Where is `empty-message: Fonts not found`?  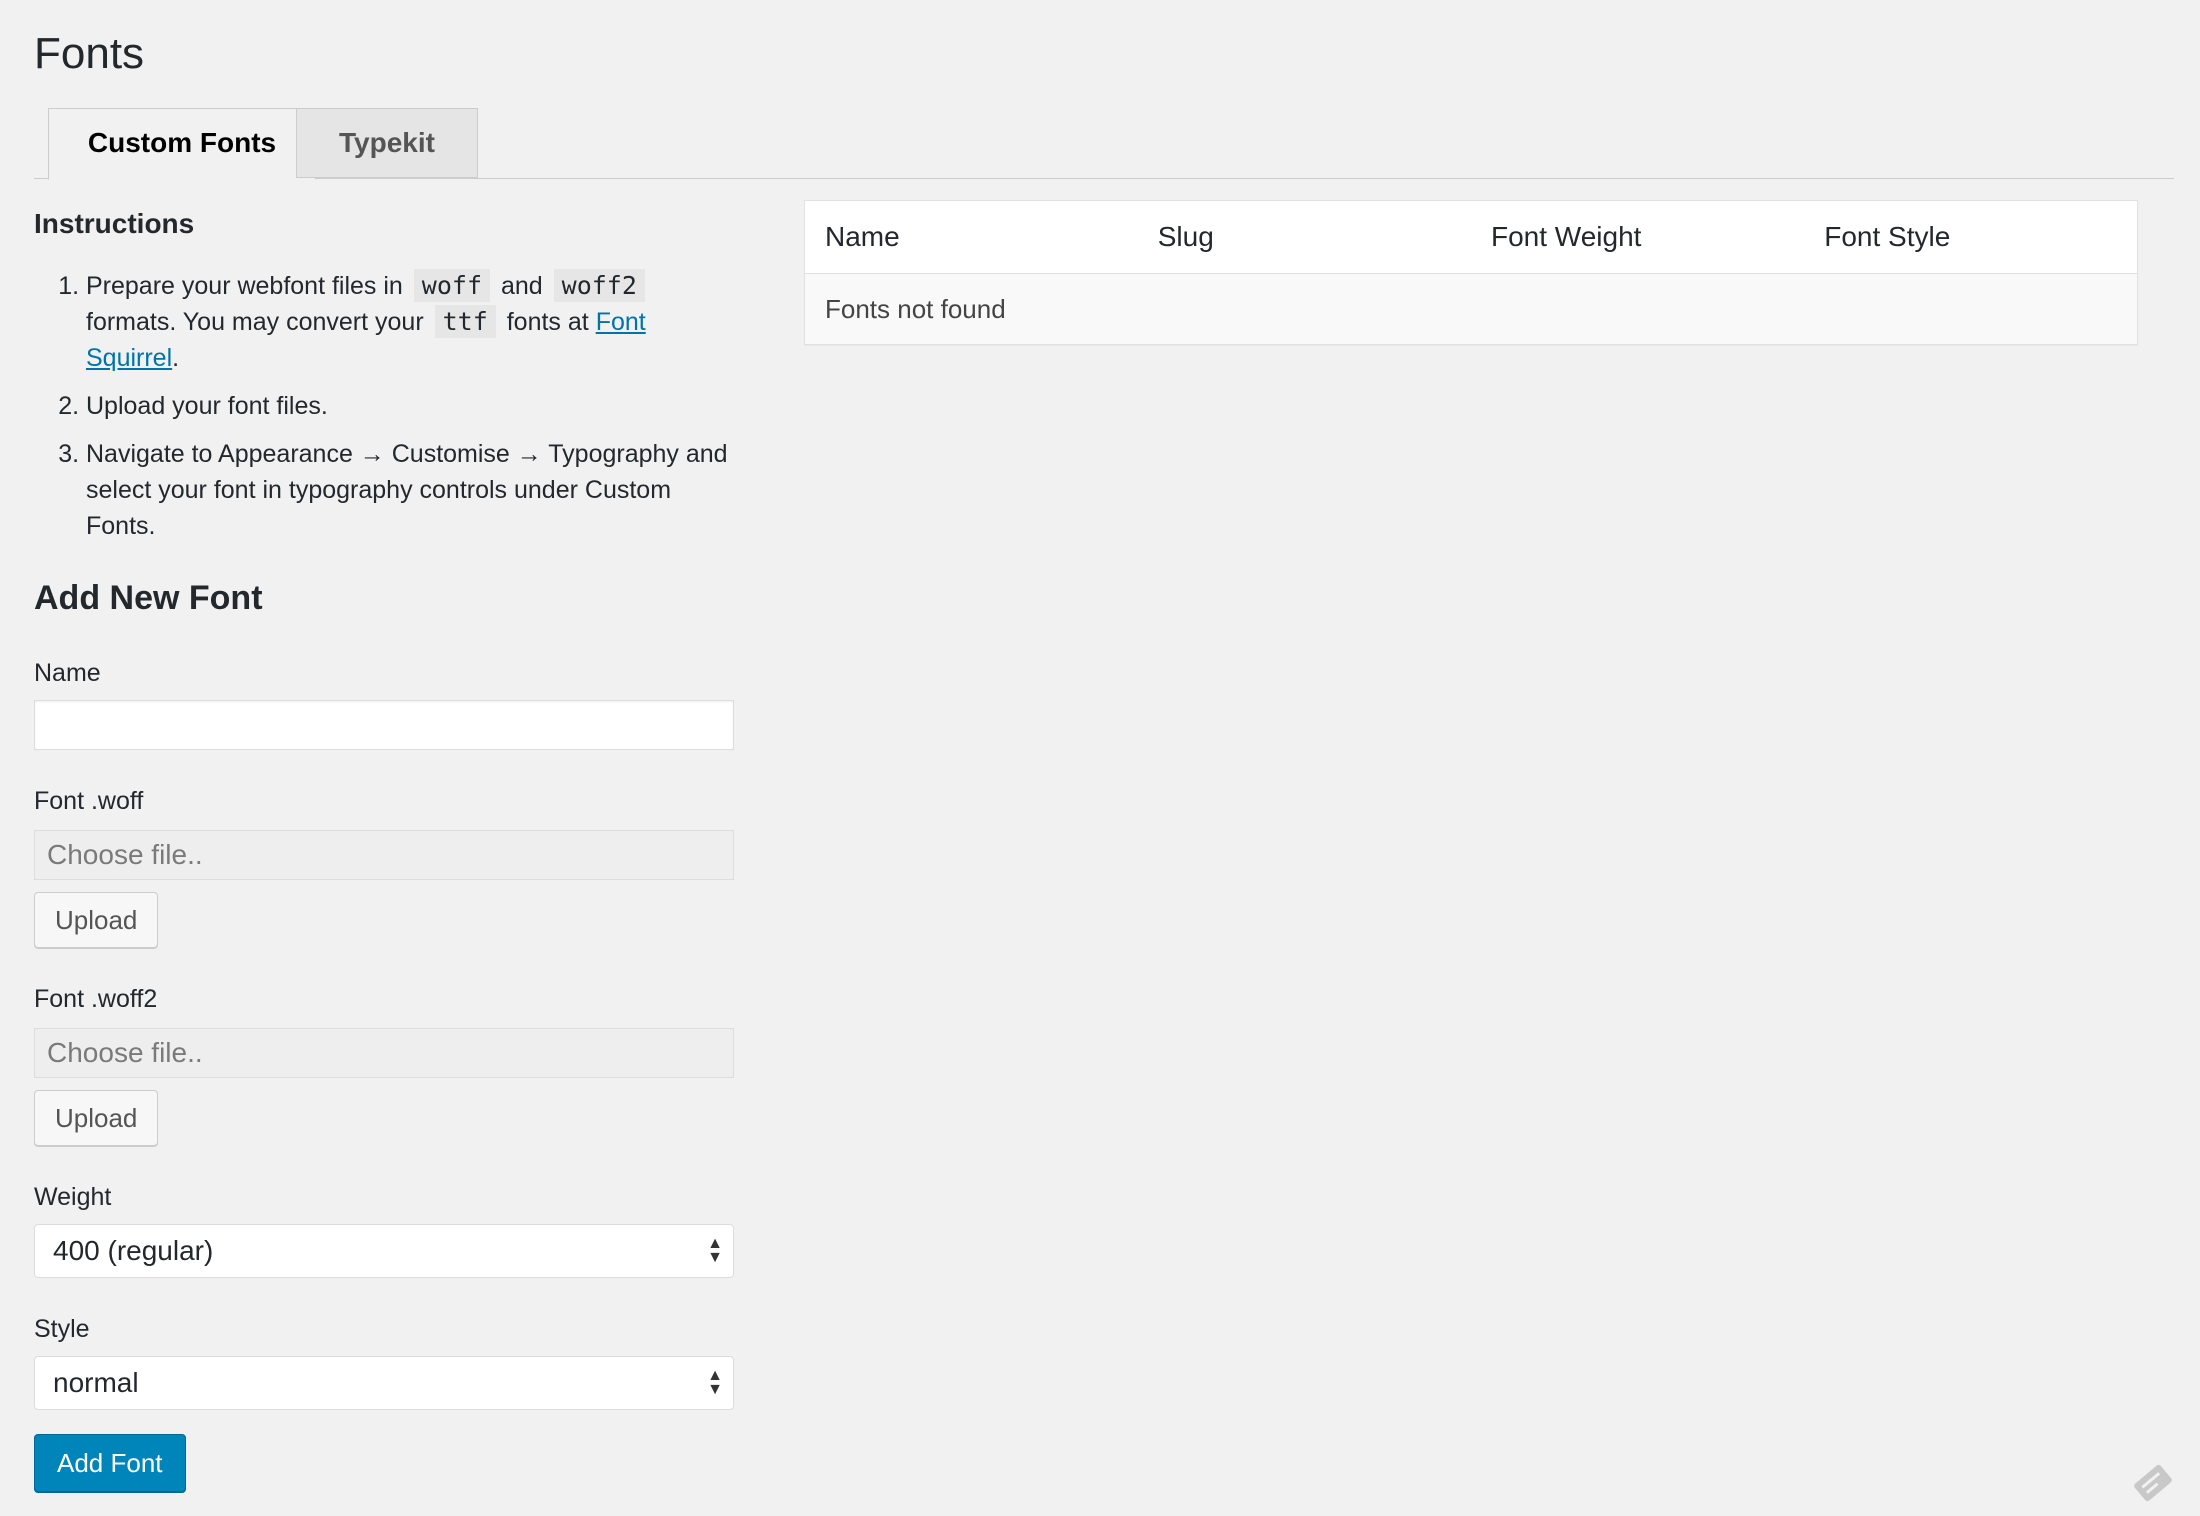 empty-message: Fonts not found is located at coordinates (1471, 309).